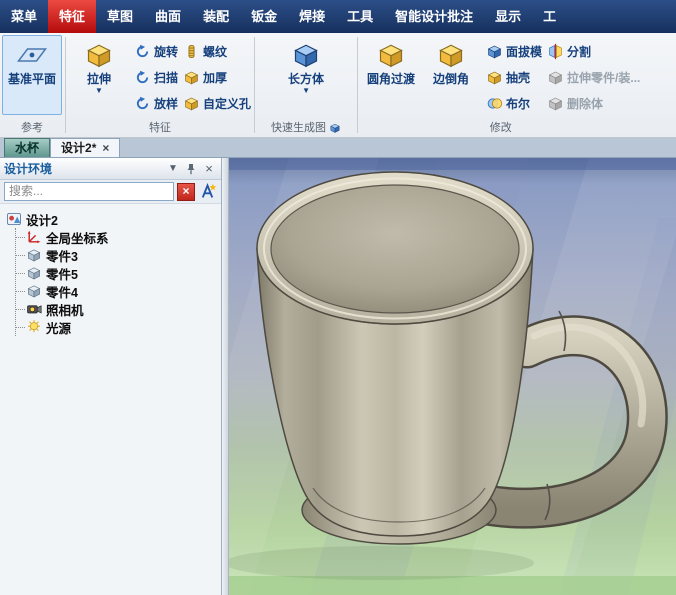  What do you see at coordinates (264, 16) in the screenshot?
I see `menu-tab-sheetmetal: 钣金` at bounding box center [264, 16].